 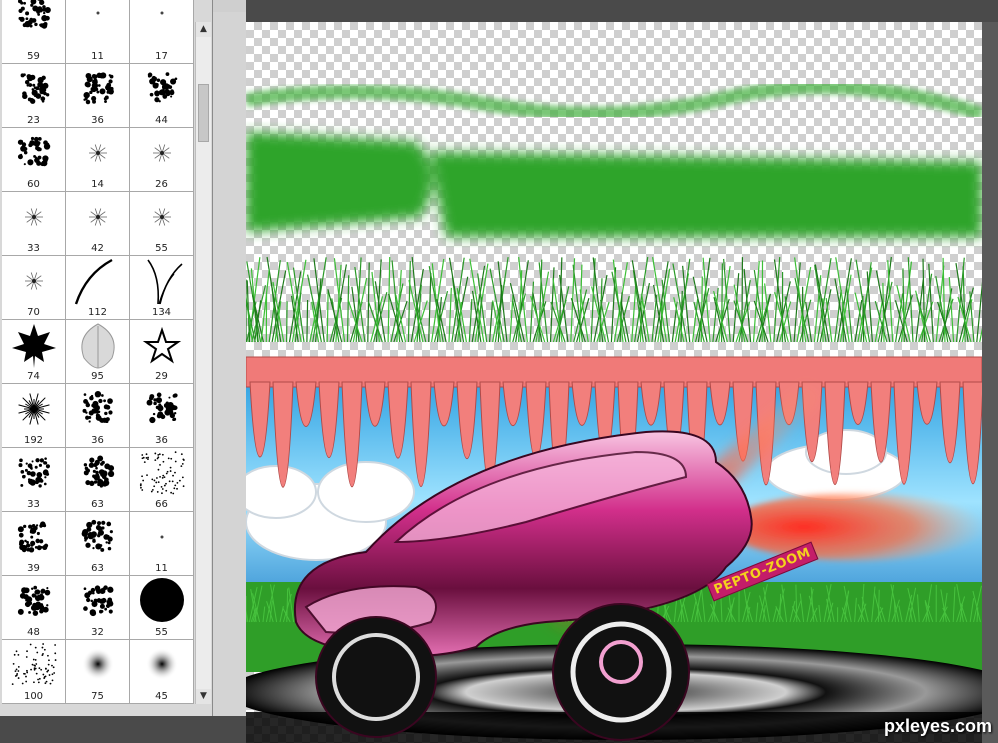 I want to click on brush-size-label: 29, so click(x=161, y=376).